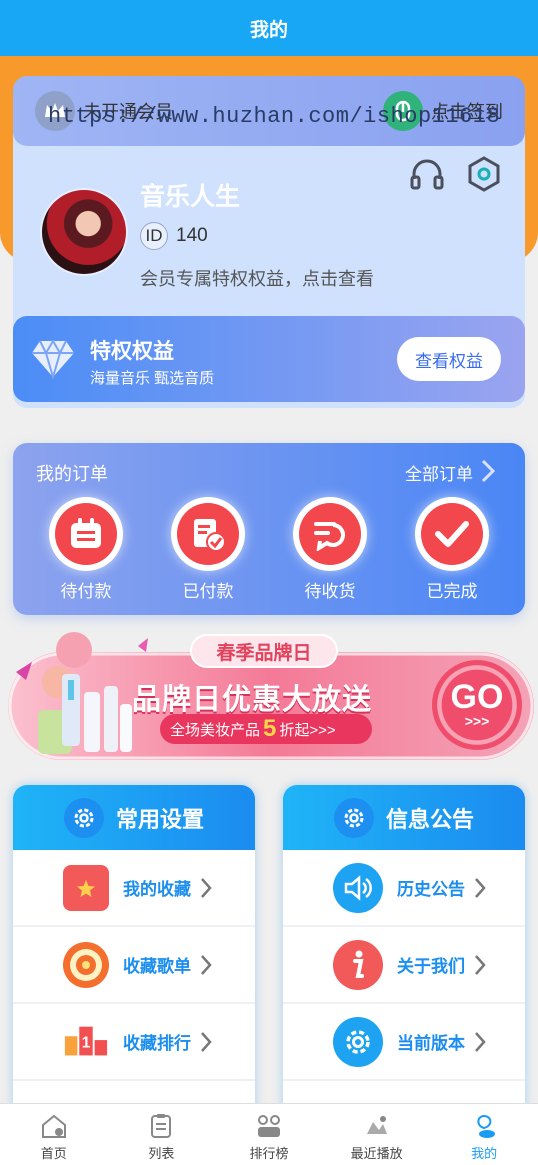  What do you see at coordinates (84, 232) in the screenshot?
I see `avatar` at bounding box center [84, 232].